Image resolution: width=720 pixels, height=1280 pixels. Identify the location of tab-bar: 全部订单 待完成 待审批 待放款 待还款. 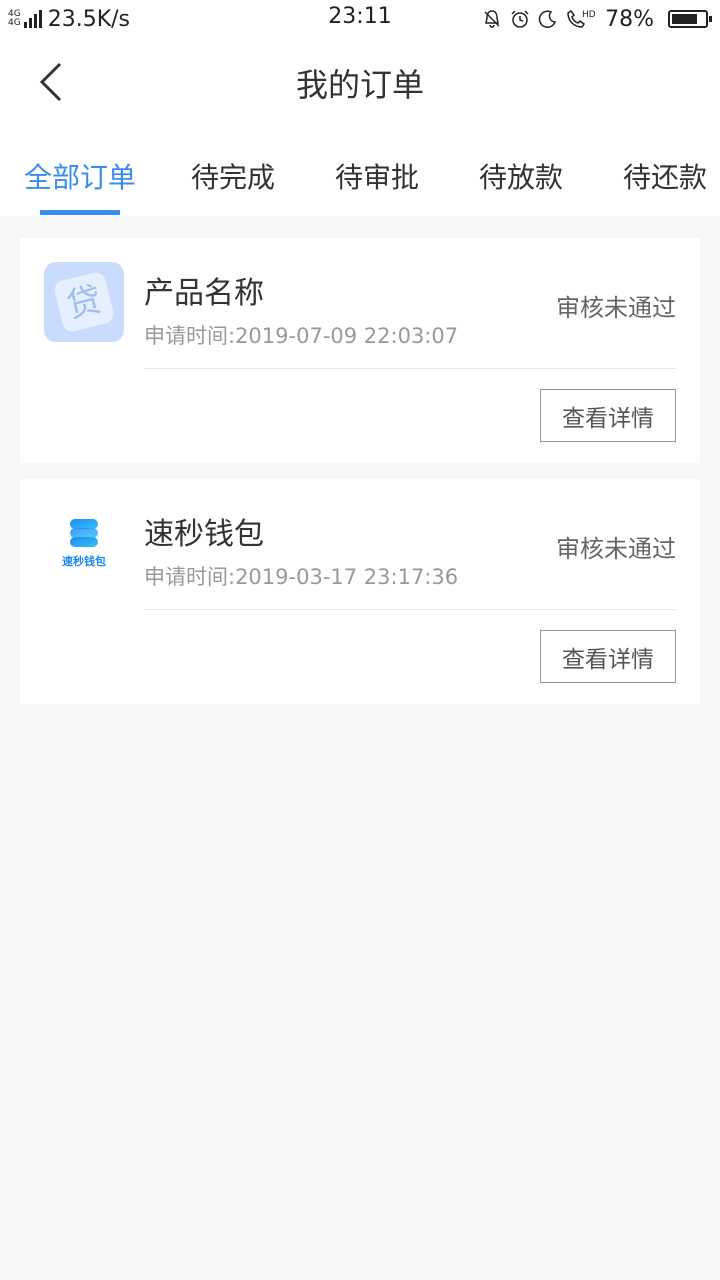
(360, 172).